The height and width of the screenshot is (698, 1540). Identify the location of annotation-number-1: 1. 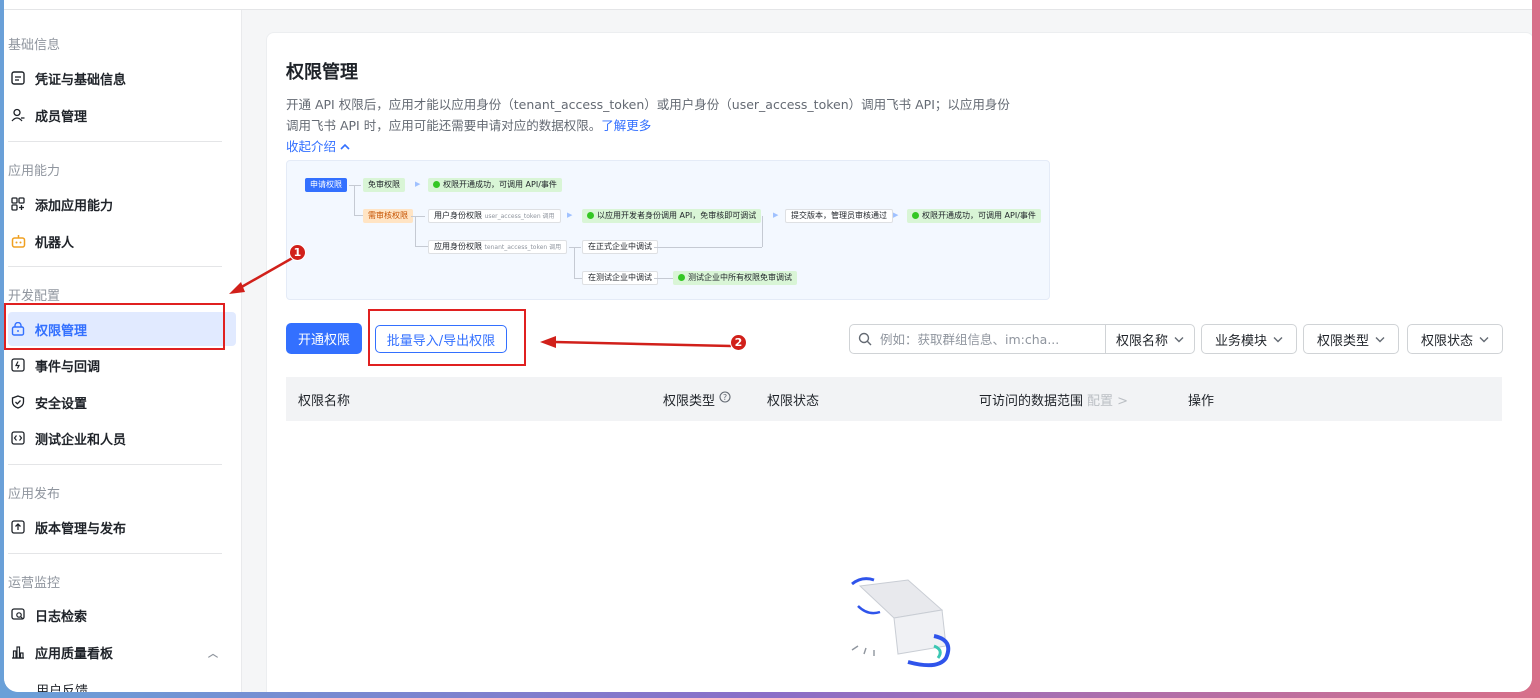
(297, 252).